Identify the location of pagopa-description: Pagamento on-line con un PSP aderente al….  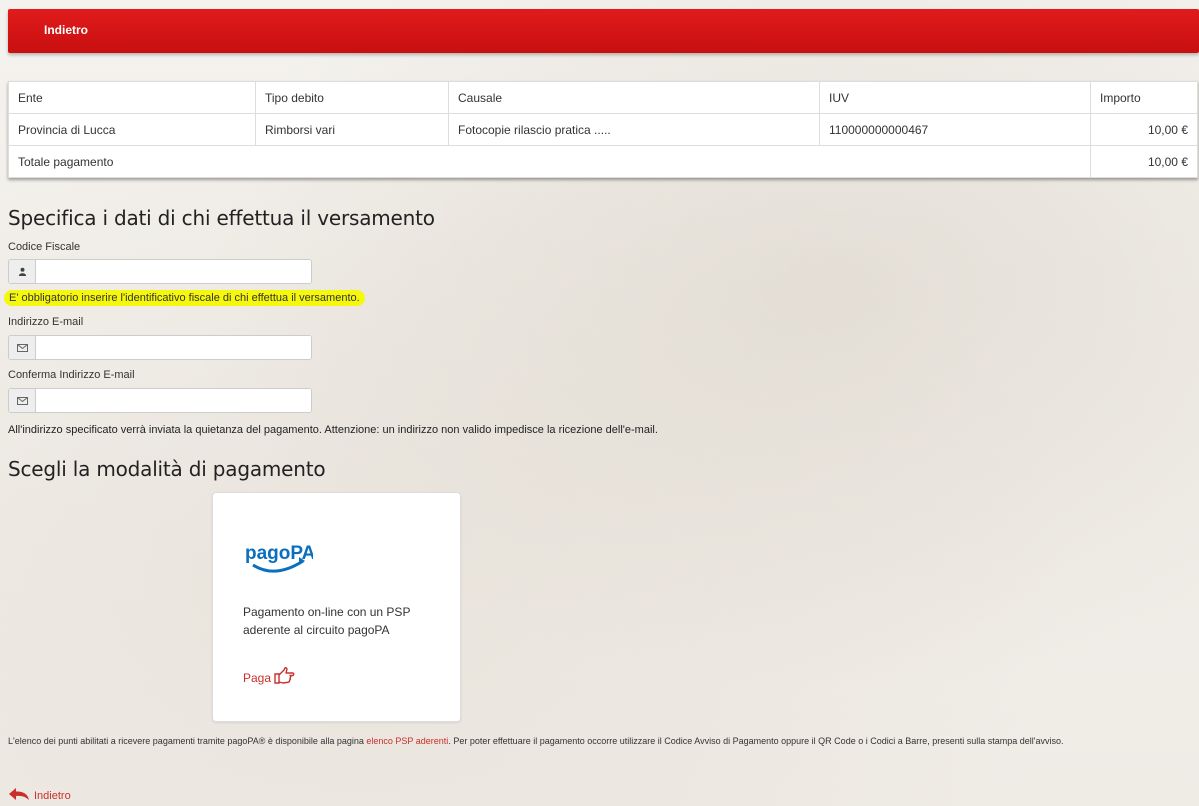
(327, 621).